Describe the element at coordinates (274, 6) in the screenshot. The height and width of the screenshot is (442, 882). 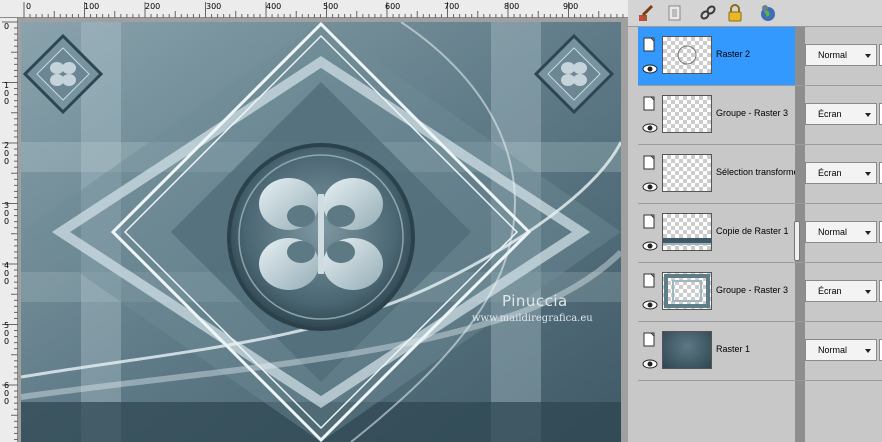
I see `ruler-label: 400` at that location.